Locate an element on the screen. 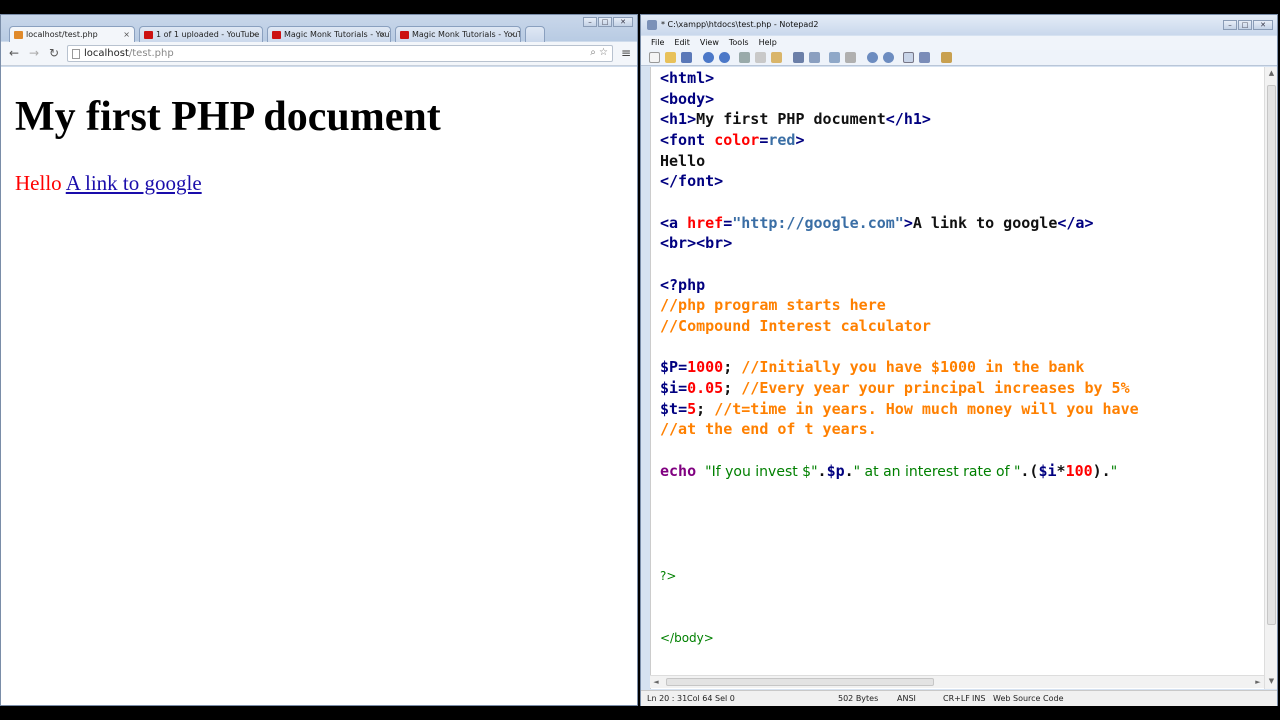 This screenshot has width=1280, height=720. select-all-icon is located at coordinates (850, 57).